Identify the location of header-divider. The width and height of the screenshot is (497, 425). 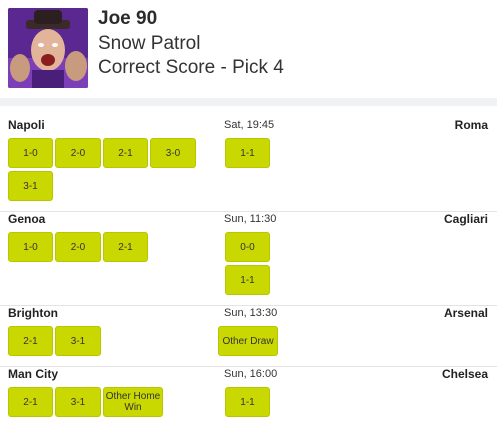
(248, 102).